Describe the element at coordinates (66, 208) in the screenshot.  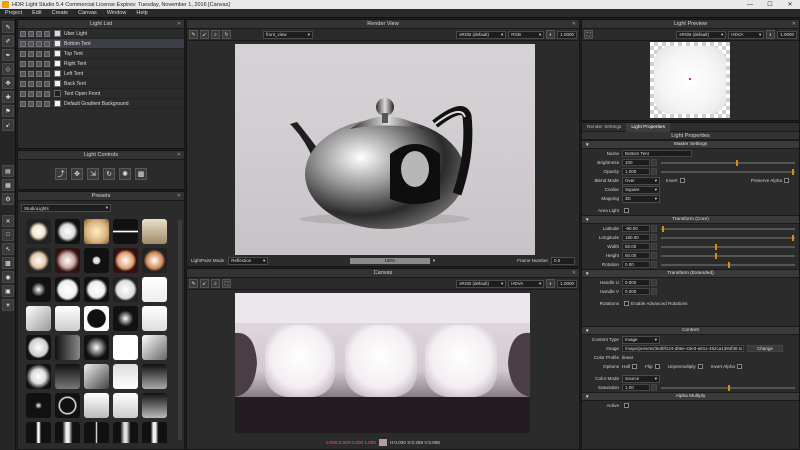
I see `preset-category-select: StudioLights ▾` at that location.